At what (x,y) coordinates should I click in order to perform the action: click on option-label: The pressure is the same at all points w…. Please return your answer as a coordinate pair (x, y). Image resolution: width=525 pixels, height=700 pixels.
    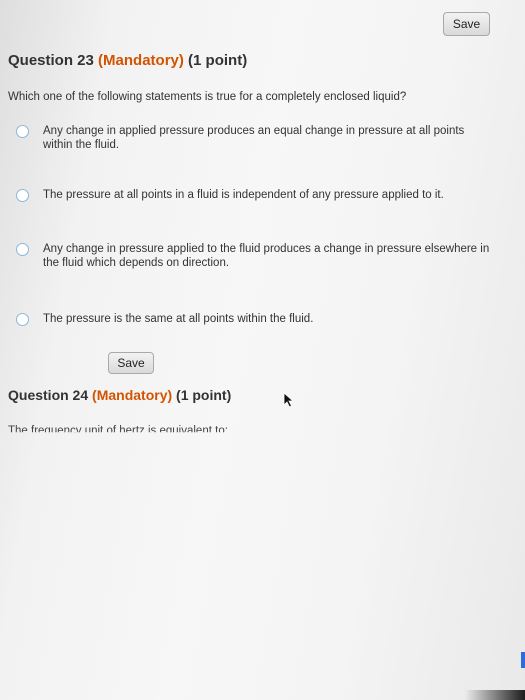
    Looking at the image, I should click on (178, 319).